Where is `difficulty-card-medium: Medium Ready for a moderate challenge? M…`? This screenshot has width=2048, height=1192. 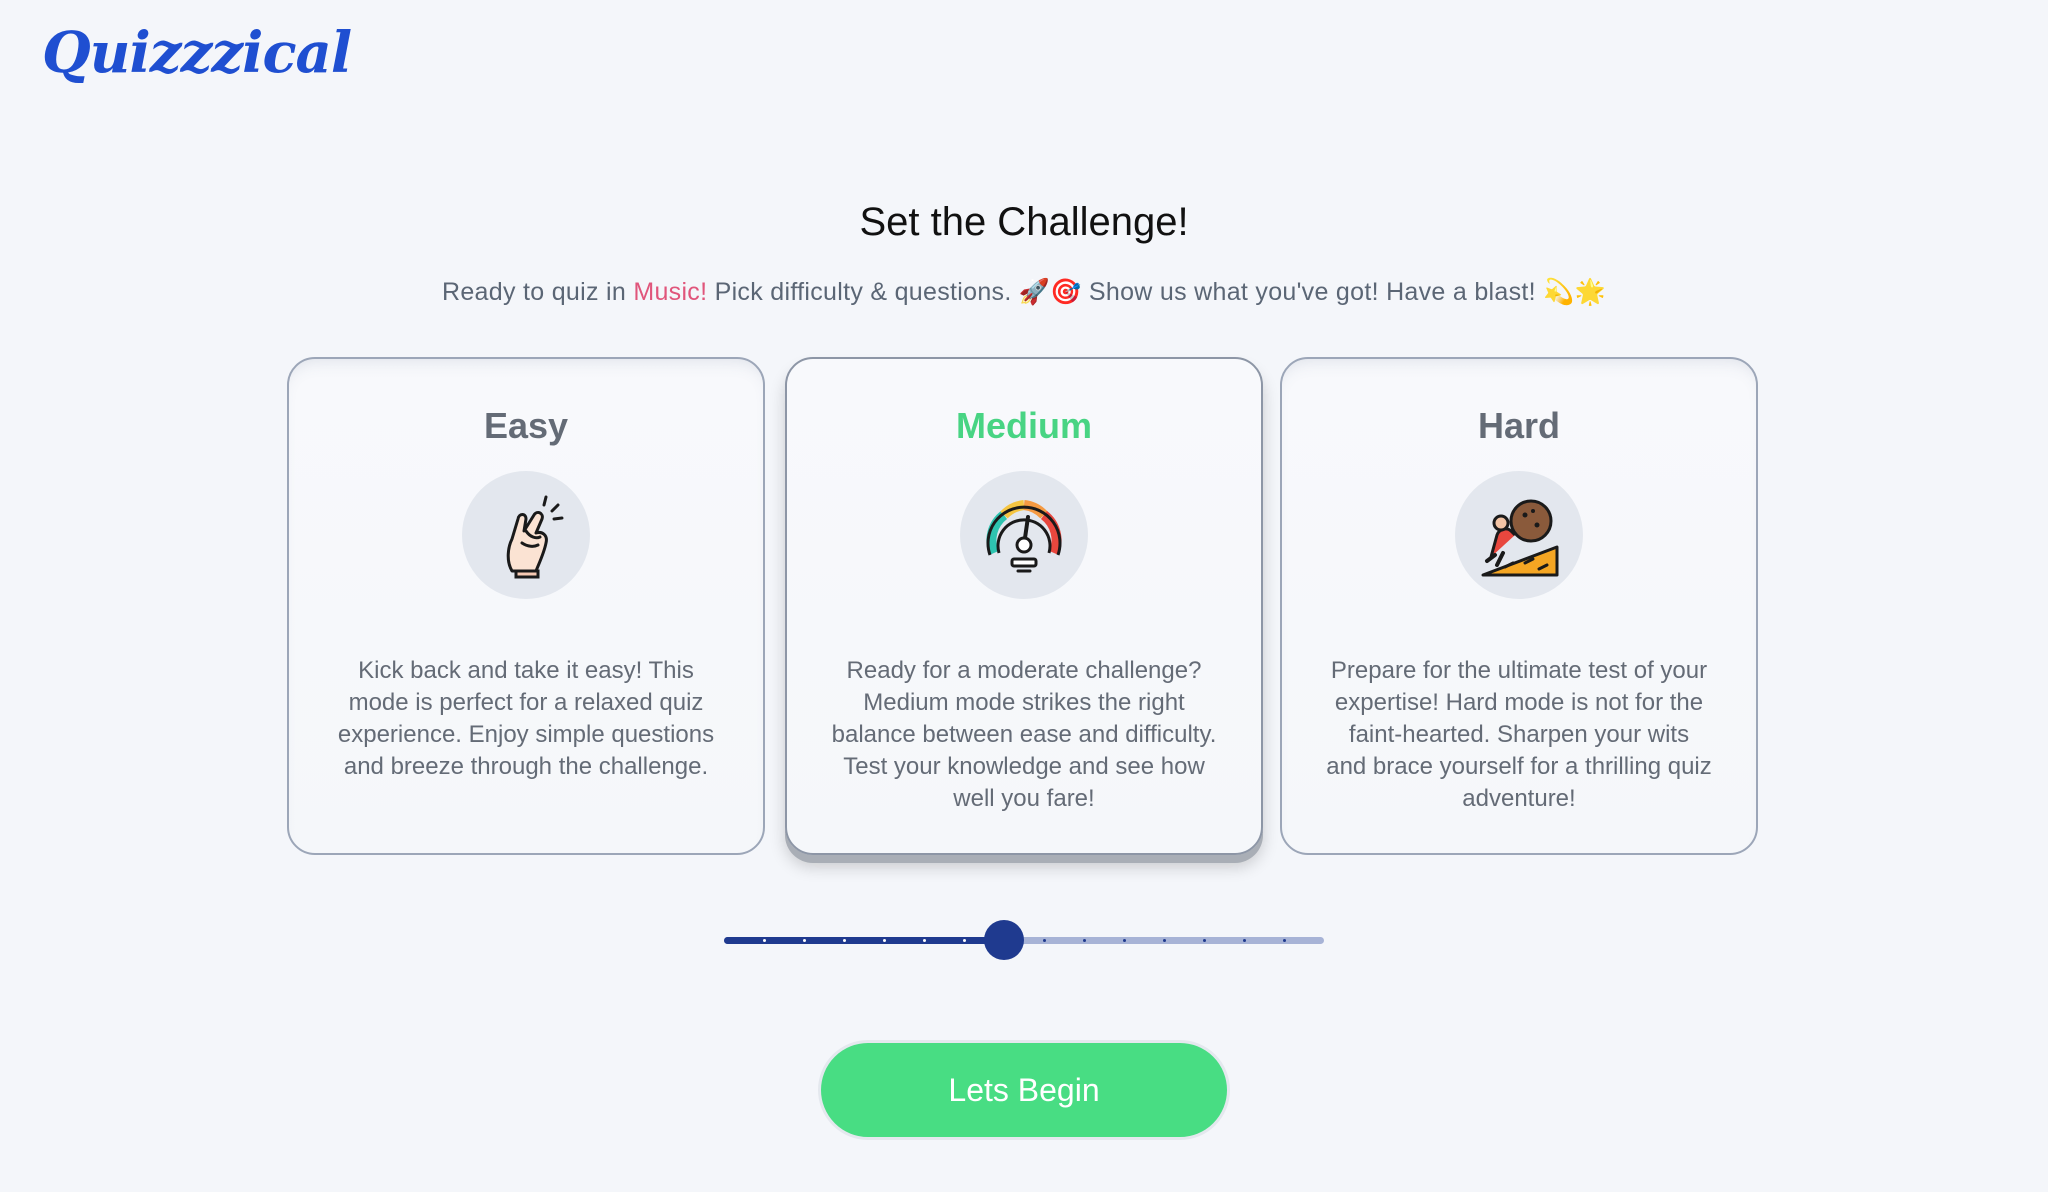
difficulty-card-medium: Medium Ready for a moderate challenge? M… is located at coordinates (1024, 606).